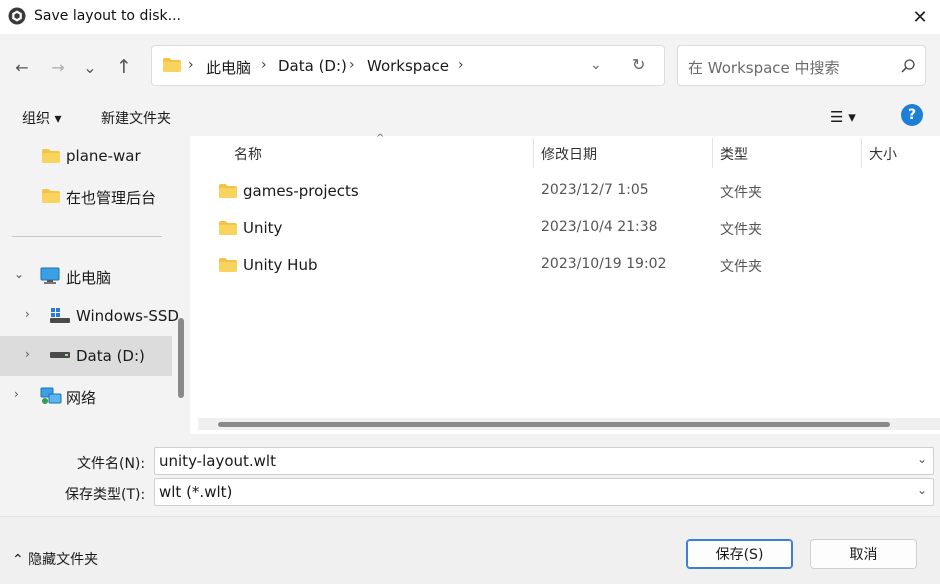  Describe the element at coordinates (51, 395) in the screenshot. I see `network-icon` at that location.